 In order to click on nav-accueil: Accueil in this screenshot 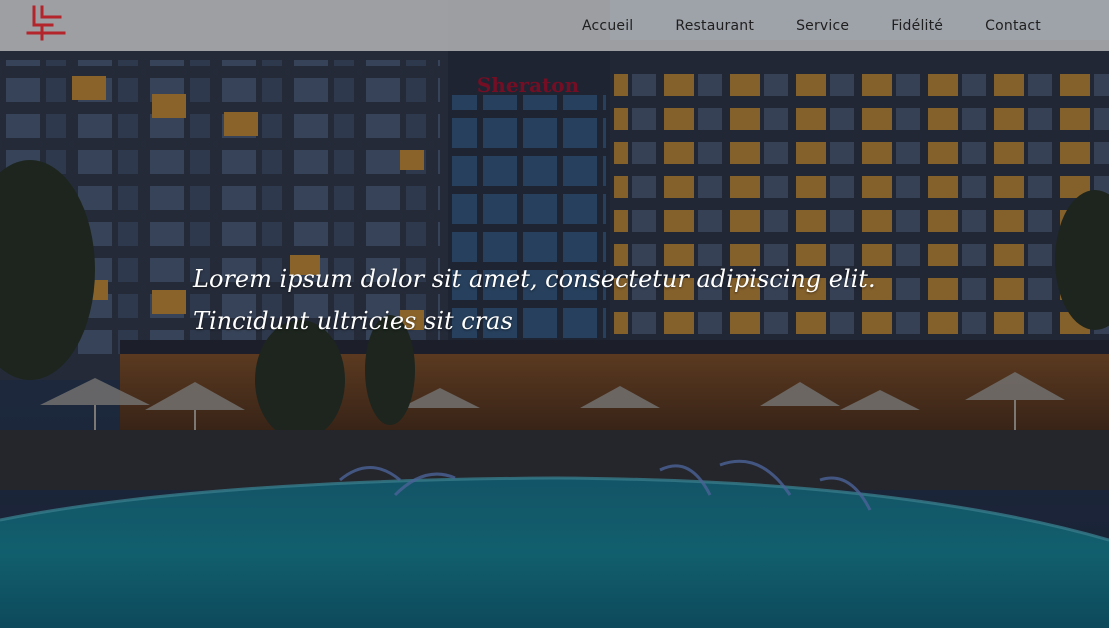, I will do `click(607, 26)`.